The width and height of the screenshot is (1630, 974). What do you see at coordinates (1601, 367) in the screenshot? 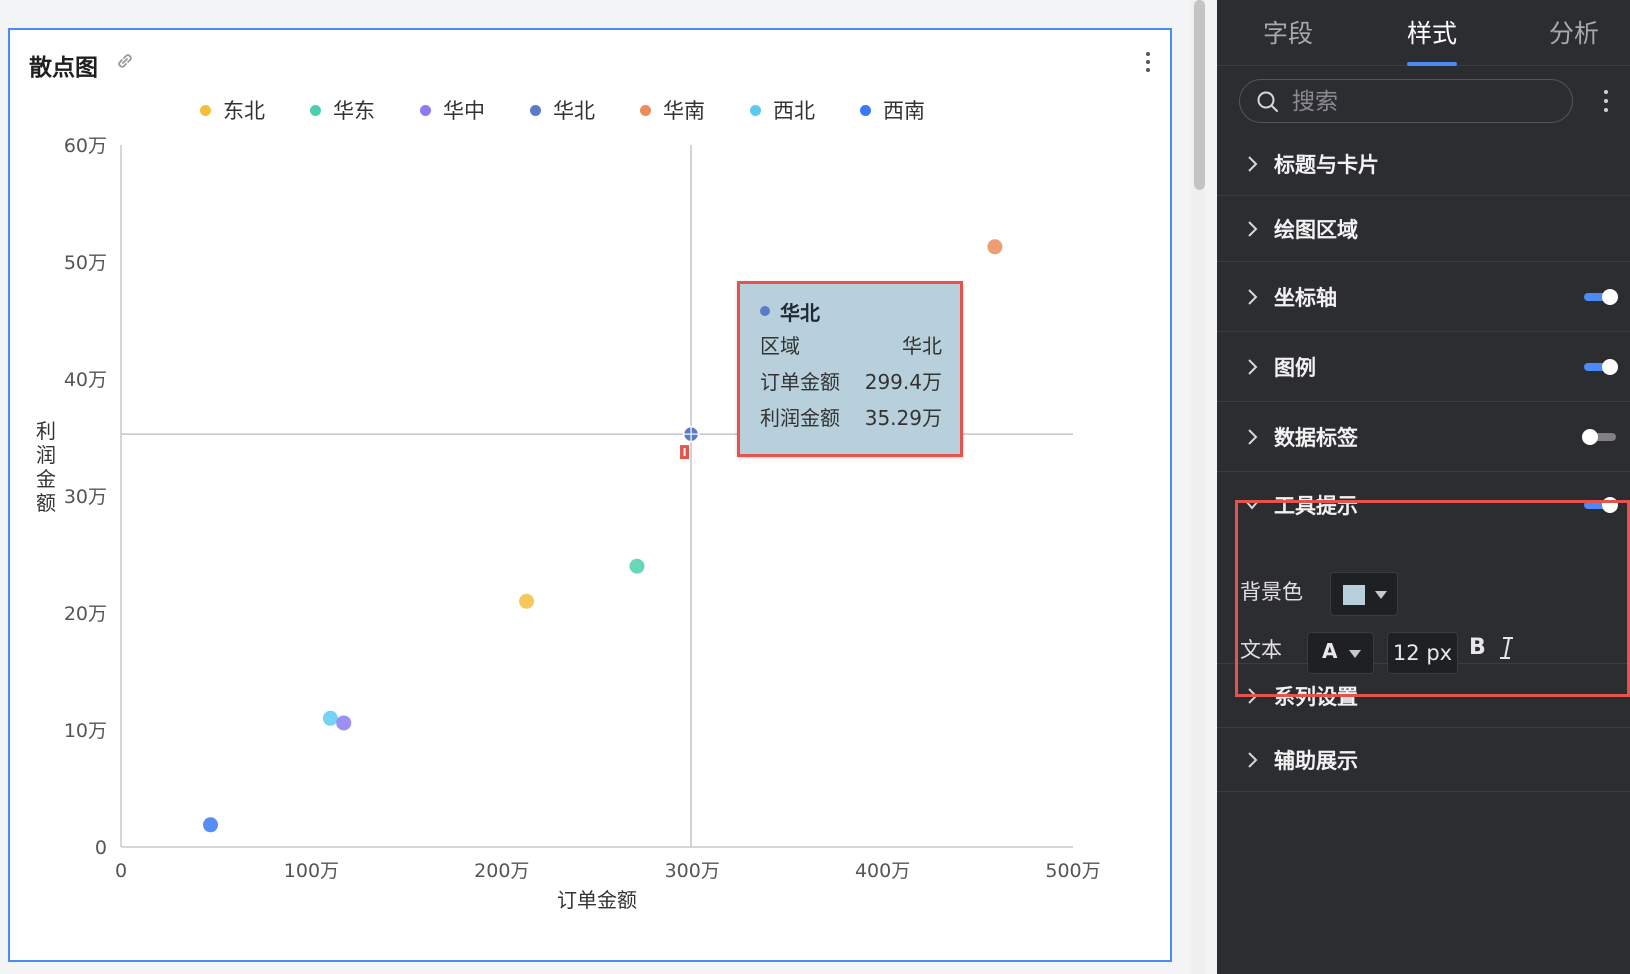
I see `toggle-legend` at bounding box center [1601, 367].